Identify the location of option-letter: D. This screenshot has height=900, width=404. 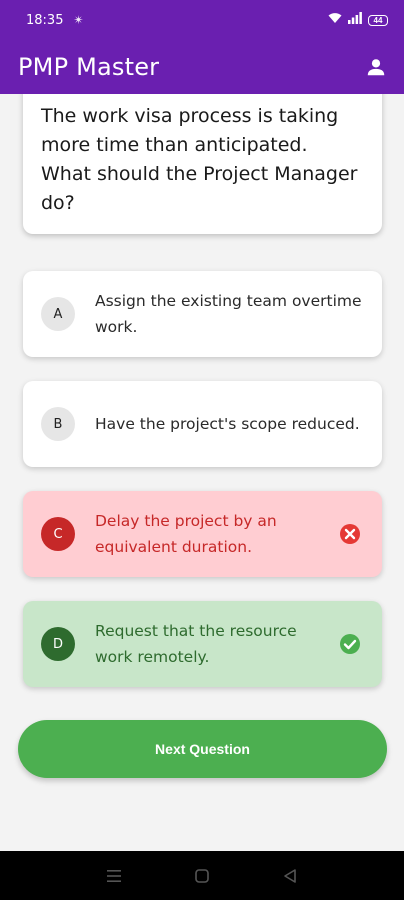
(58, 644).